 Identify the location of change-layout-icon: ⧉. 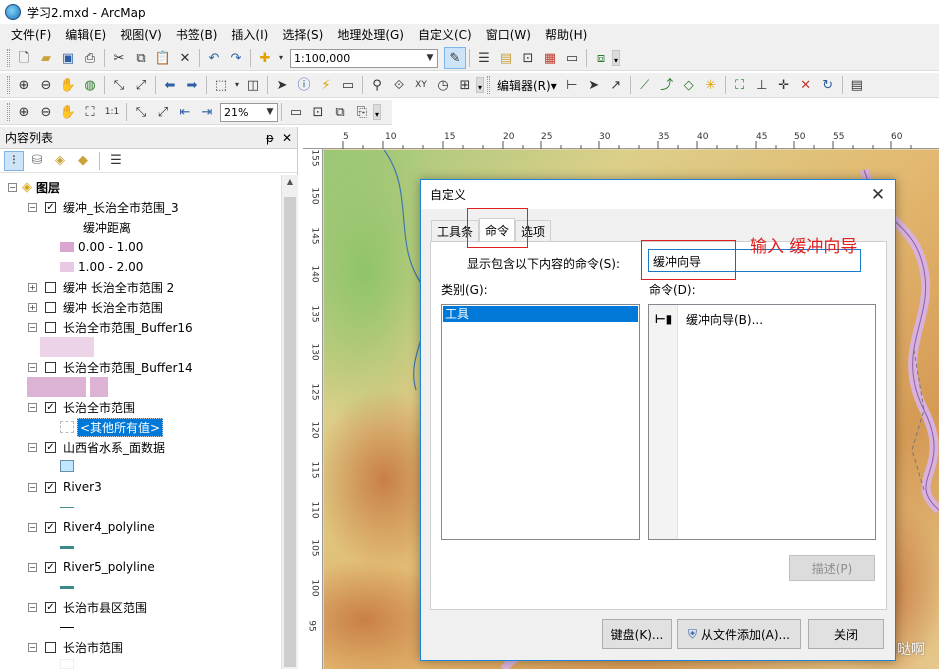
(340, 112).